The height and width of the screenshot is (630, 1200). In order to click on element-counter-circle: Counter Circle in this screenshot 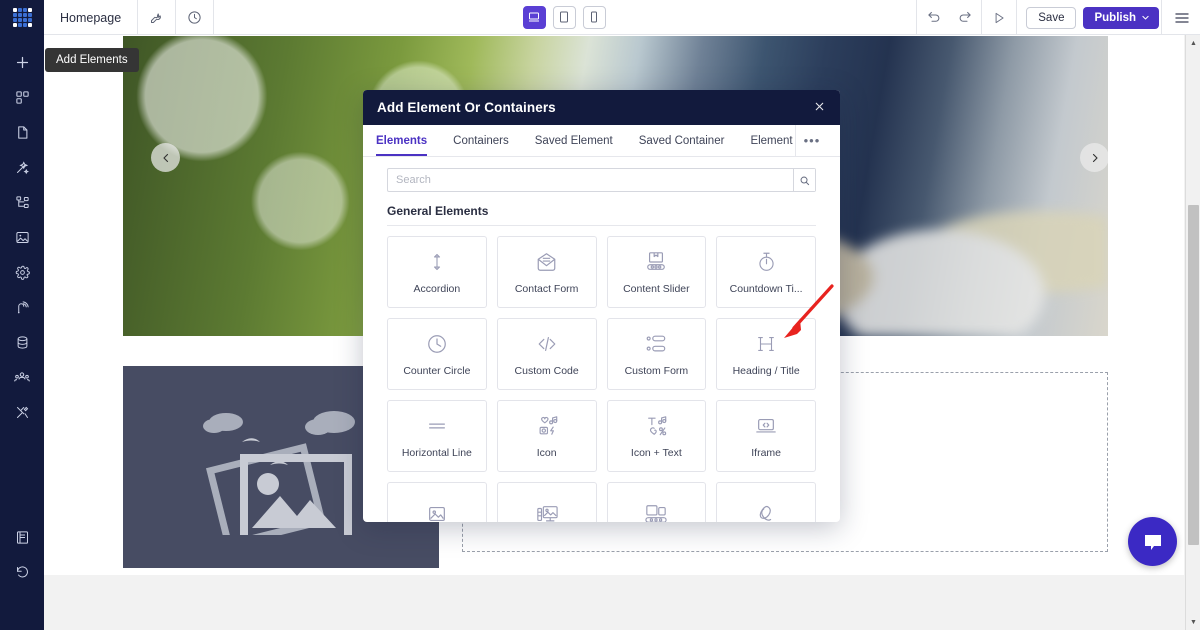, I will do `click(437, 354)`.